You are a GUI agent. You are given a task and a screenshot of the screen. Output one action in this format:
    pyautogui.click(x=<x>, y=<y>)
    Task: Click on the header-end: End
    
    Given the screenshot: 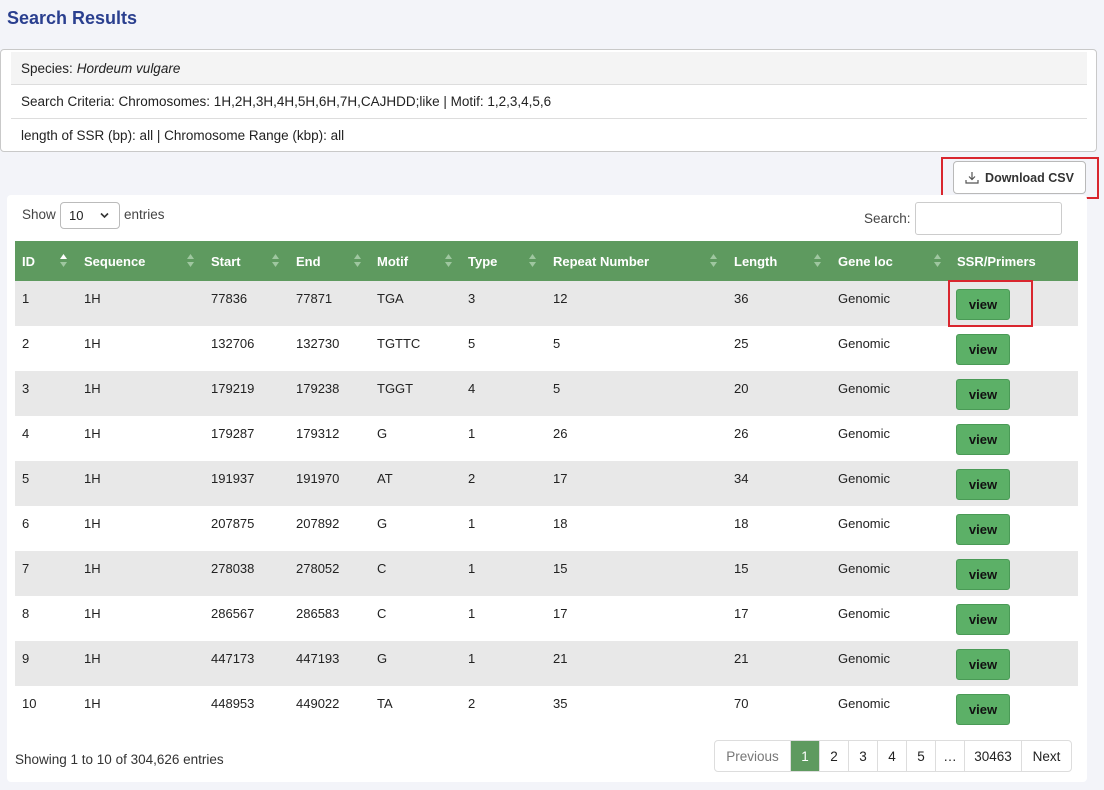 What is the action you would take?
    pyautogui.click(x=329, y=261)
    